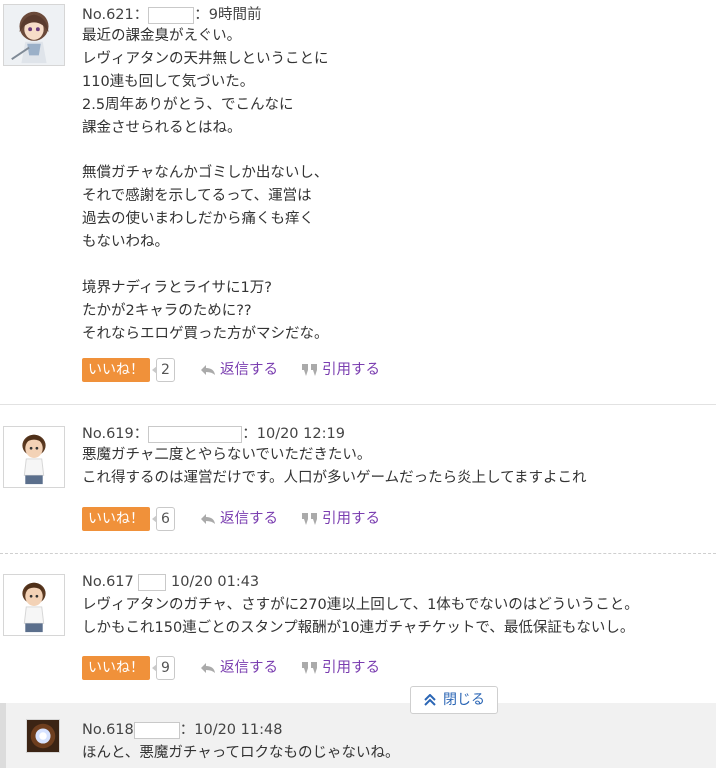  I want to click on reply-body: ほんと、悪魔ガチャってロクなものじゃないね。, so click(241, 753).